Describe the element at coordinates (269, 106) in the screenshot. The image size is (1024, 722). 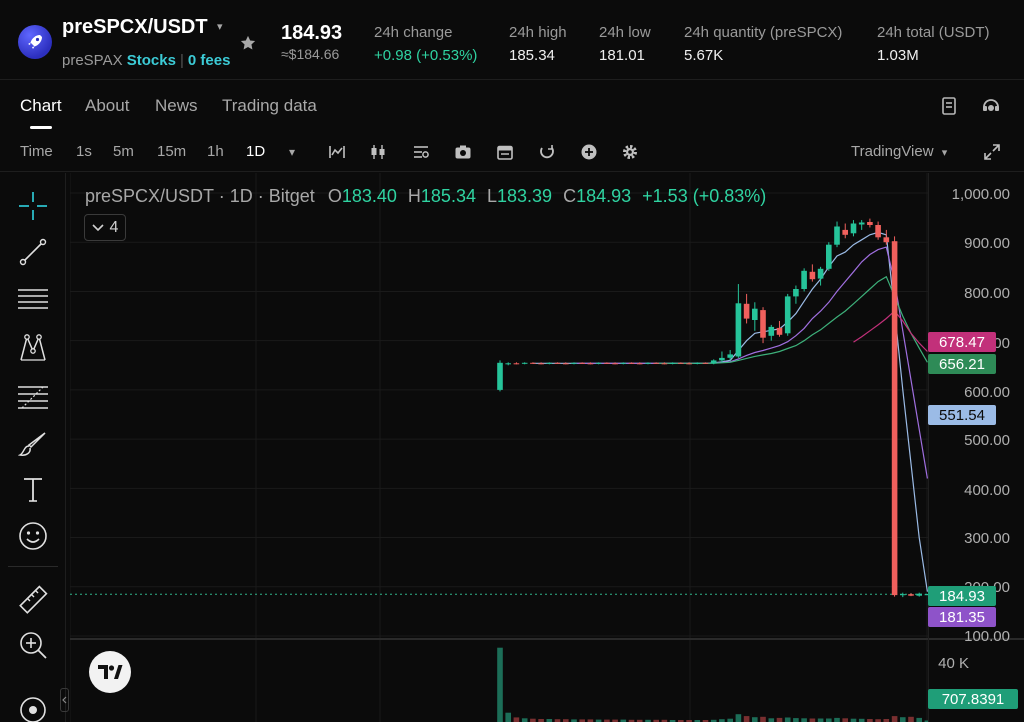
I see `tab-trading-data: Trading data` at that location.